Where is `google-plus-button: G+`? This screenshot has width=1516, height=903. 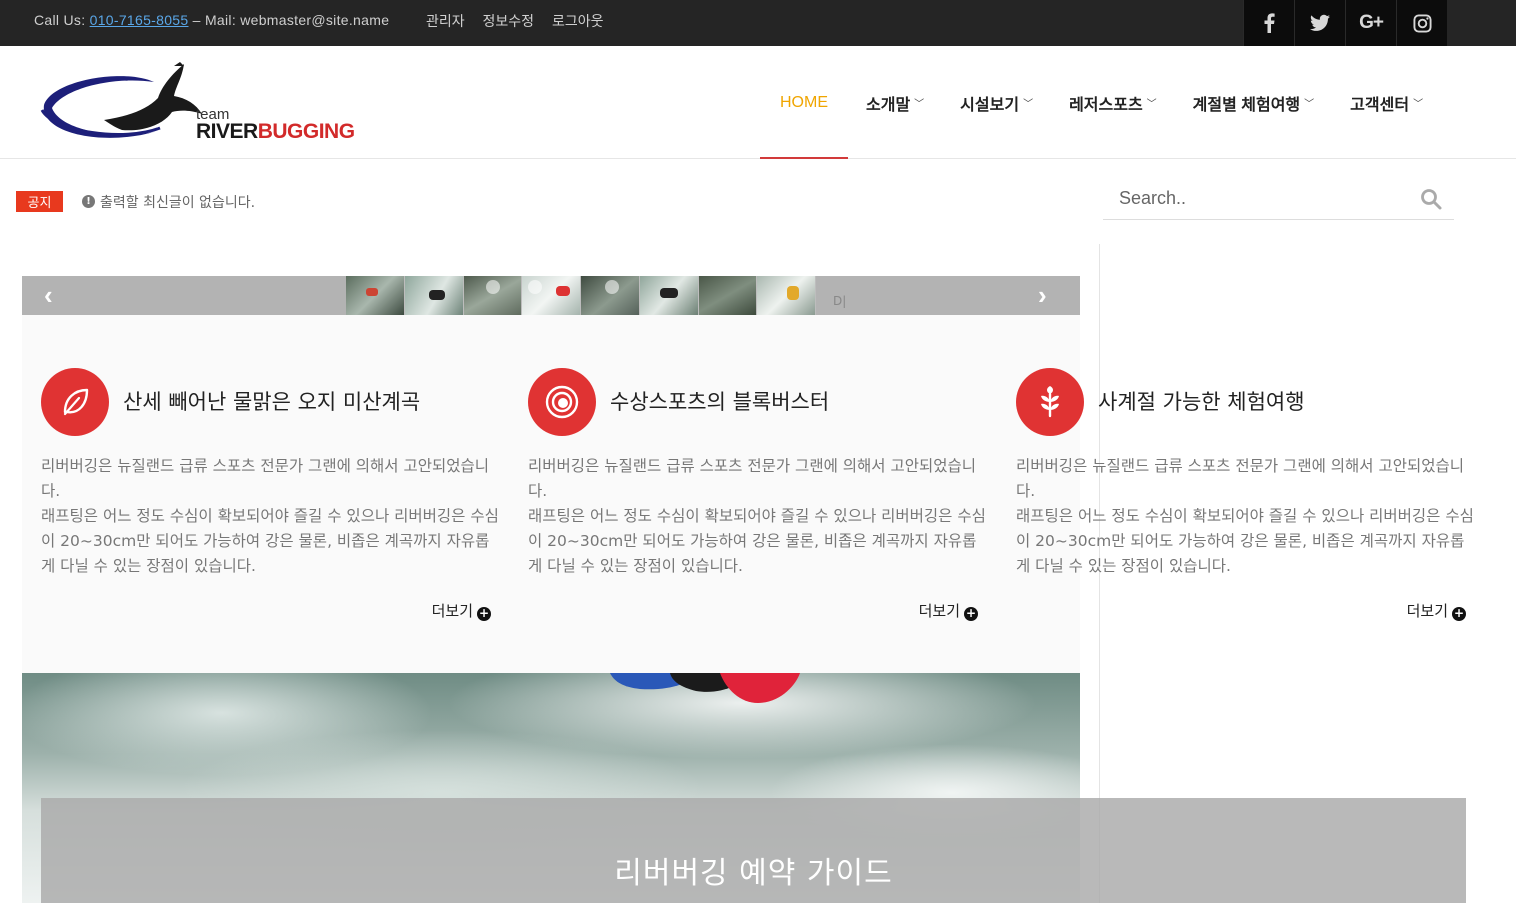
google-plus-button: G+ is located at coordinates (1370, 23).